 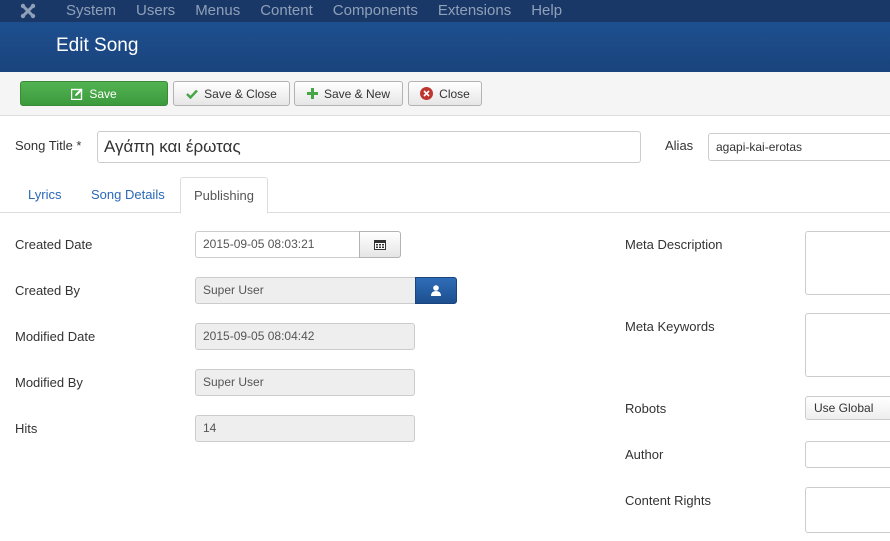 I want to click on tab-bar: Lyrics Song Details Publishing, so click(x=445, y=195).